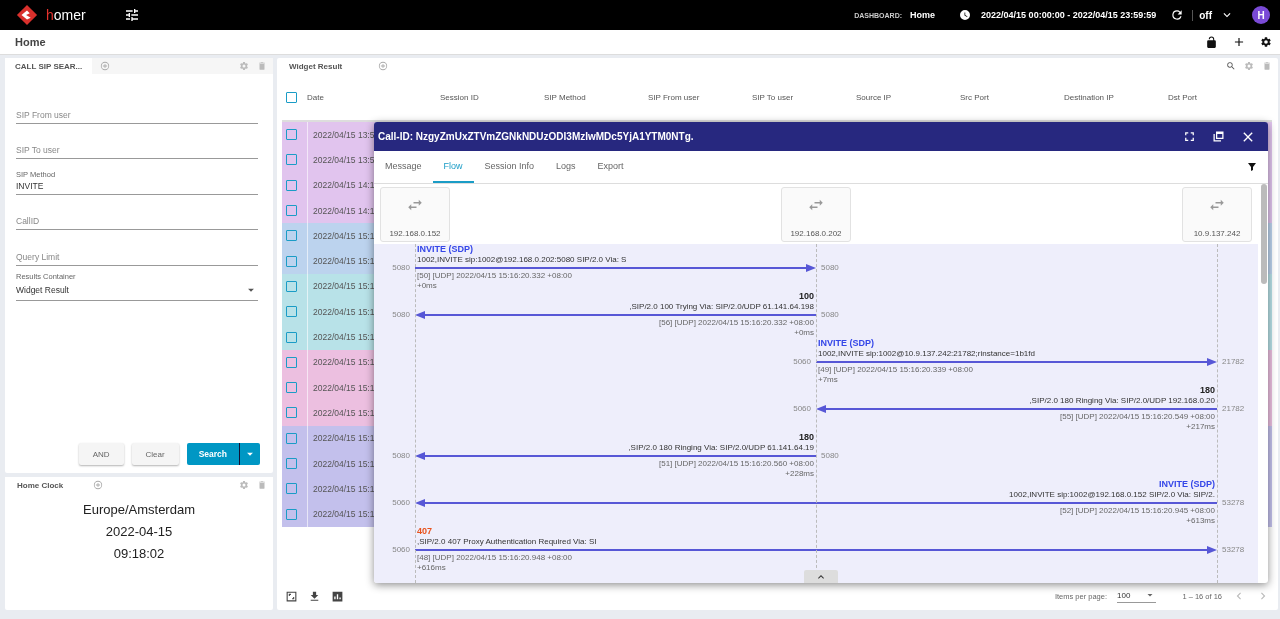  Describe the element at coordinates (139, 510) in the screenshot. I see `clock-timezone: Europe/Amsterdam` at that location.